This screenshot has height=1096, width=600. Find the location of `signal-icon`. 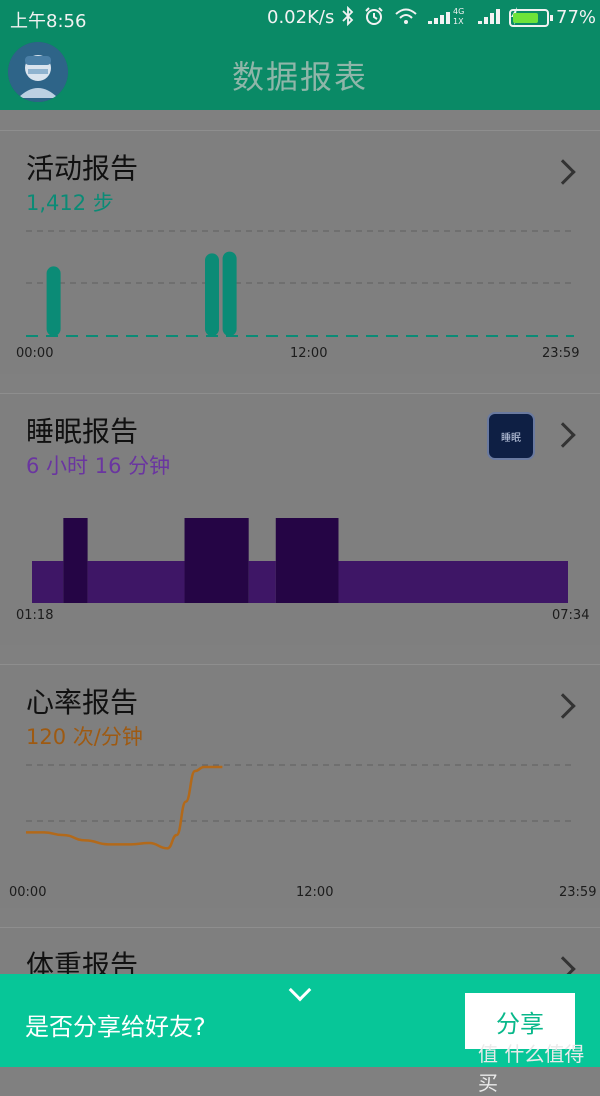

signal-icon is located at coordinates (489, 16).